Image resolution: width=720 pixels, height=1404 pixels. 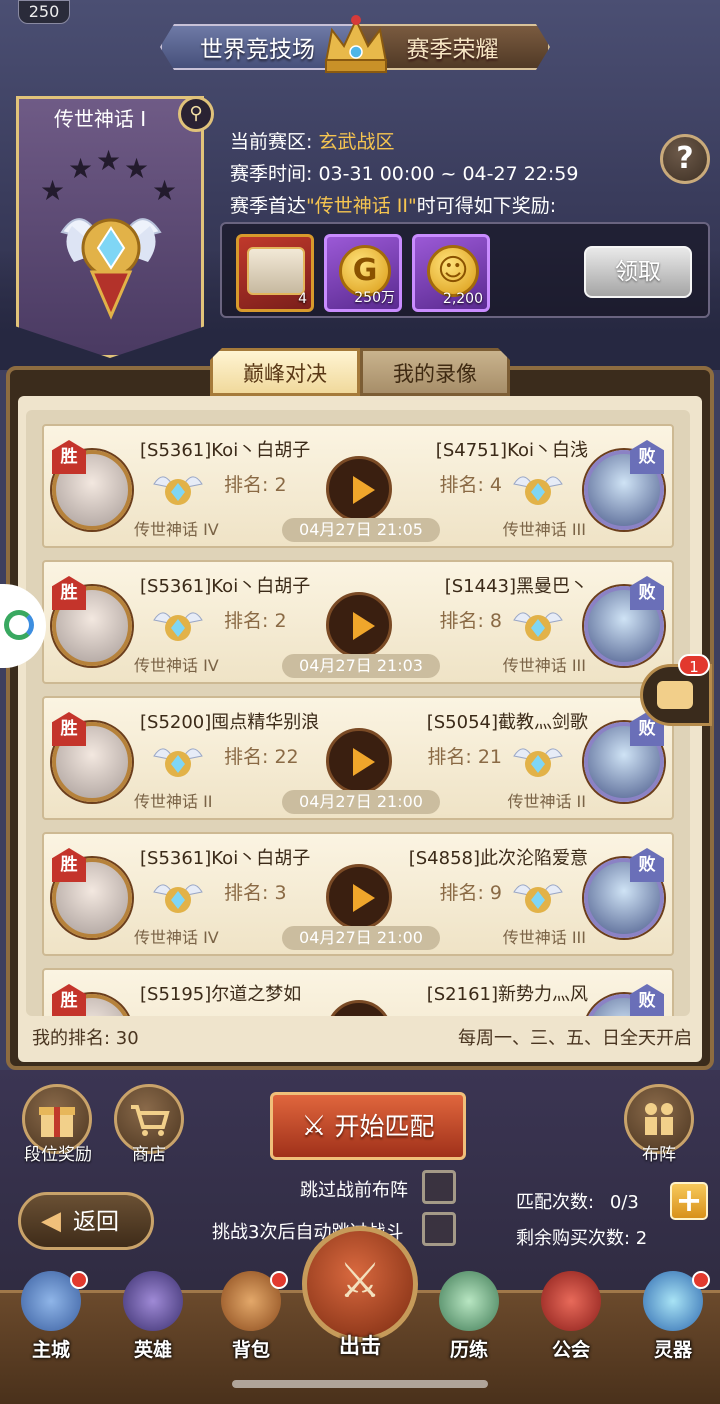 What do you see at coordinates (111, 269) in the screenshot?
I see `rank-emblem-icon` at bounding box center [111, 269].